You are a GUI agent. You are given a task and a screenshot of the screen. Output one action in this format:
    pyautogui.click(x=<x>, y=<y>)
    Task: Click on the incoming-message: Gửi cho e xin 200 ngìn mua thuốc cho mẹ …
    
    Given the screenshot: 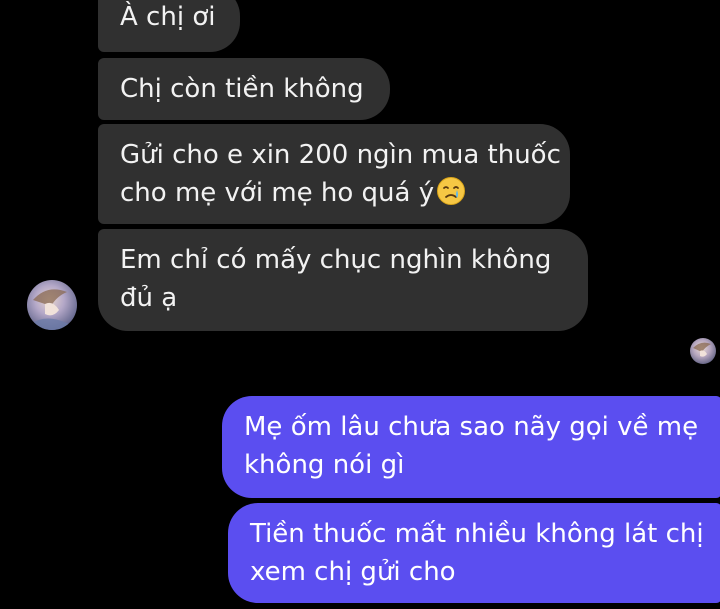 What is the action you would take?
    pyautogui.click(x=334, y=174)
    